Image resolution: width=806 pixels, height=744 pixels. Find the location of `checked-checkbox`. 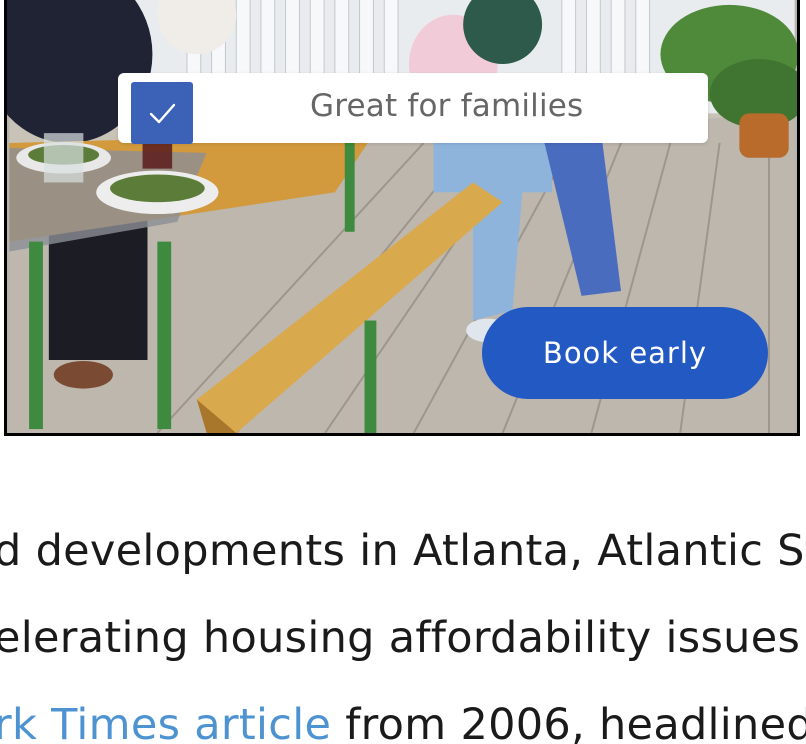

checked-checkbox is located at coordinates (162, 113).